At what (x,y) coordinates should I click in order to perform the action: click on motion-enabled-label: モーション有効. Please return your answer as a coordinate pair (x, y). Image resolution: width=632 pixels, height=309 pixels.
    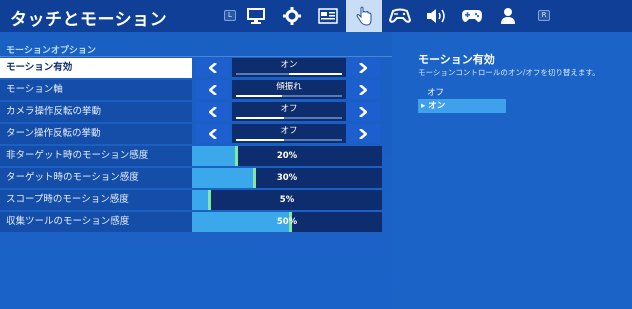
    Looking at the image, I should click on (96, 68).